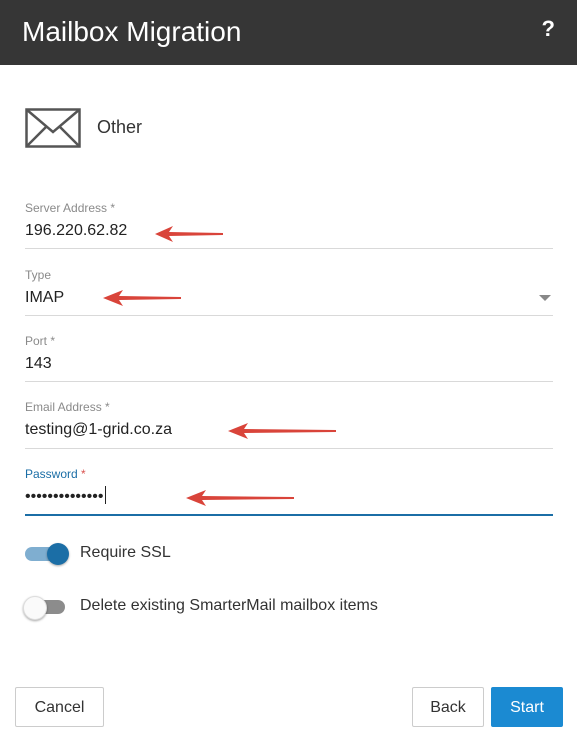 The image size is (577, 741). Describe the element at coordinates (289, 515) in the screenshot. I see `field-underline-focused` at that location.